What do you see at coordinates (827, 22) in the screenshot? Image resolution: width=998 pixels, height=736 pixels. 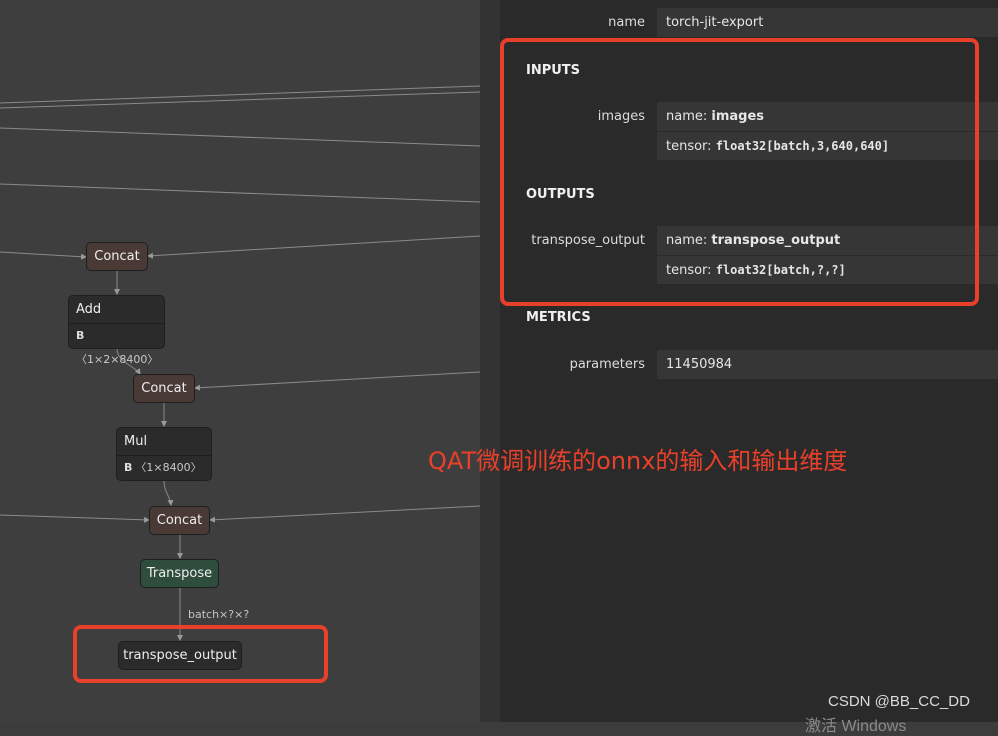 I see `model-name-value: torch-jit-export` at bounding box center [827, 22].